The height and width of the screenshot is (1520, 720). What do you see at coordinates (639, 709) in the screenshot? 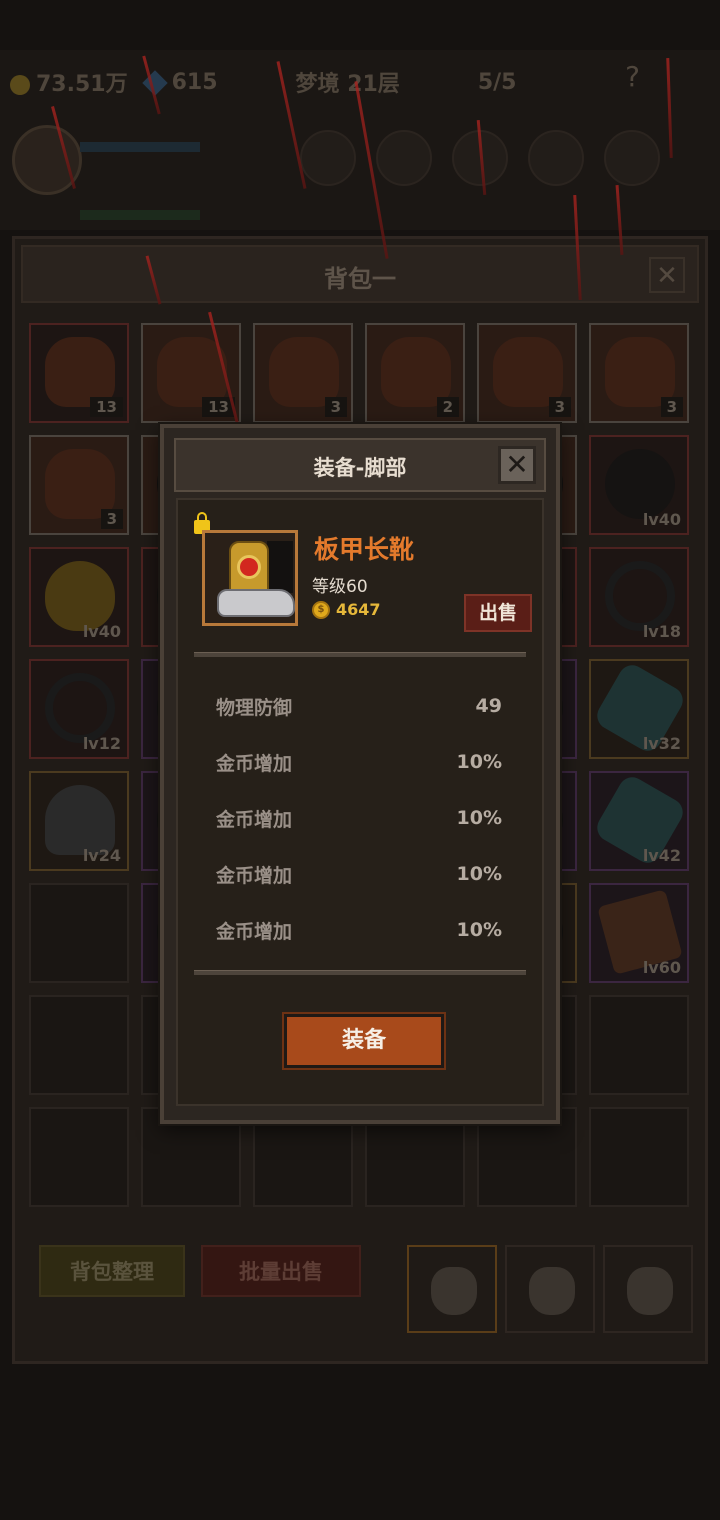
I see `inventory-slot: lv32` at bounding box center [639, 709].